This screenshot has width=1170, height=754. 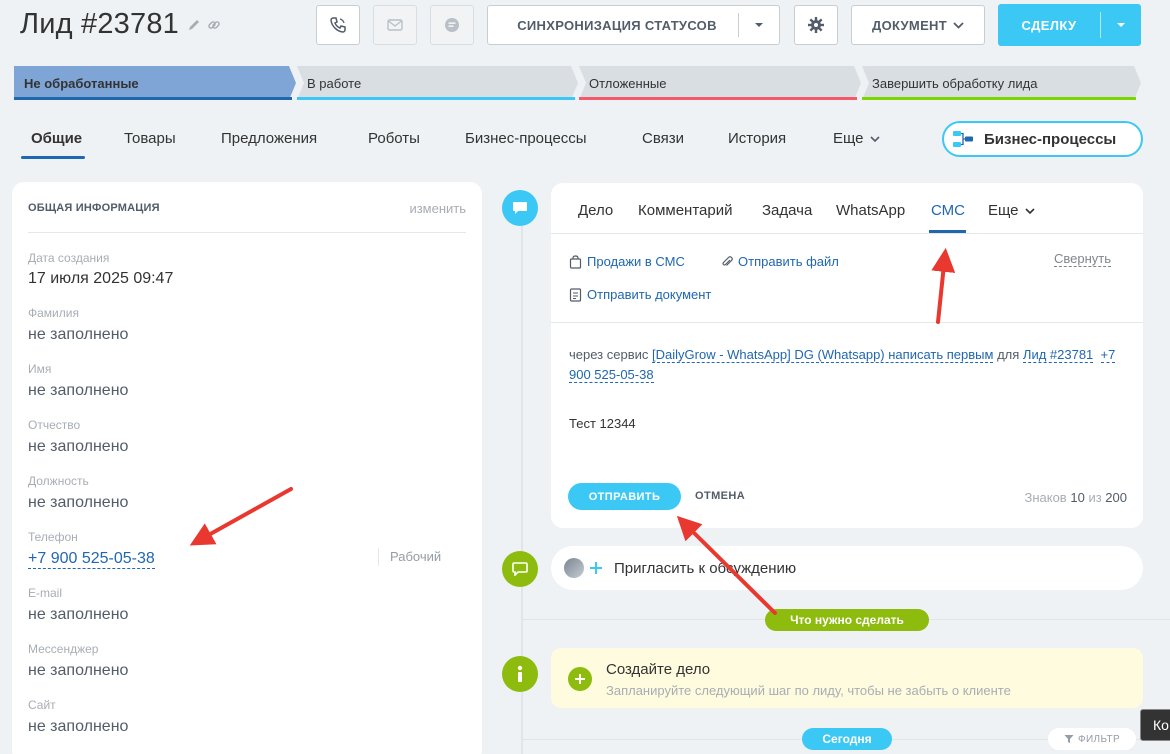 What do you see at coordinates (63, 649) in the screenshot?
I see `field-label-messenger: Мессенджер` at bounding box center [63, 649].